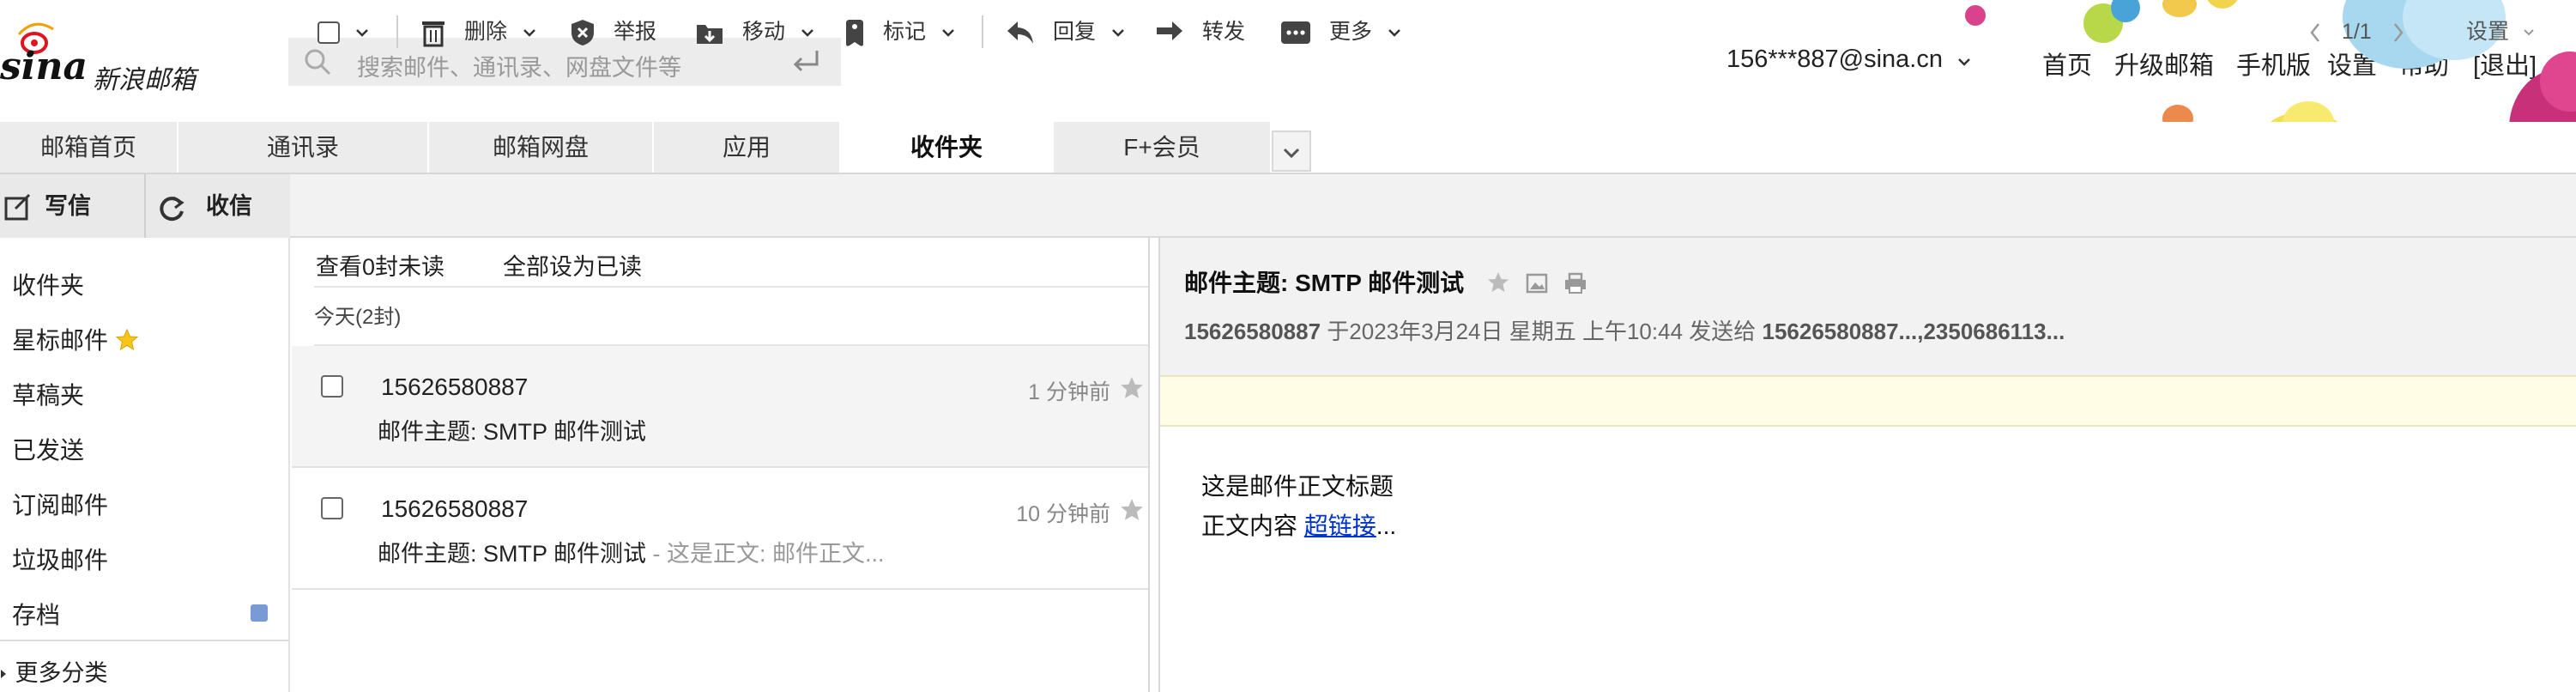 The height and width of the screenshot is (692, 2576). What do you see at coordinates (144, 641) in the screenshot?
I see `sidebar-divider` at bounding box center [144, 641].